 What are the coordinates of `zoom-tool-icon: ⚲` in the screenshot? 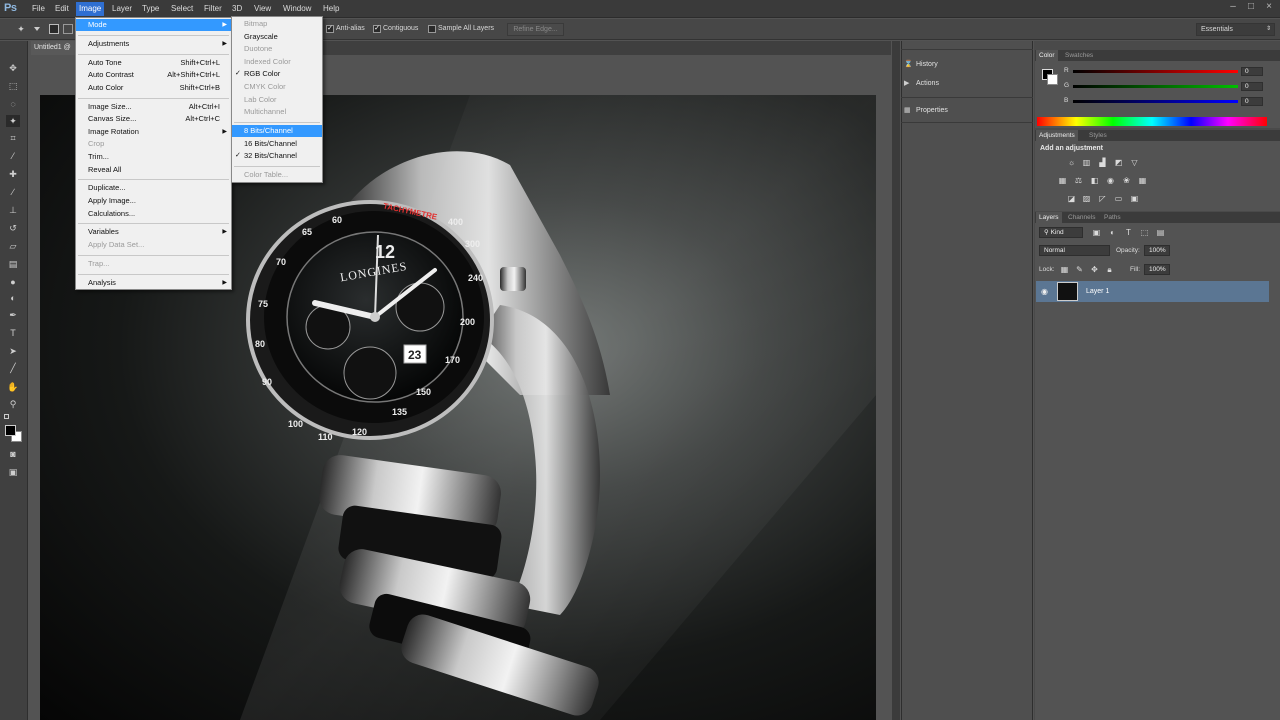 It's located at (13, 404).